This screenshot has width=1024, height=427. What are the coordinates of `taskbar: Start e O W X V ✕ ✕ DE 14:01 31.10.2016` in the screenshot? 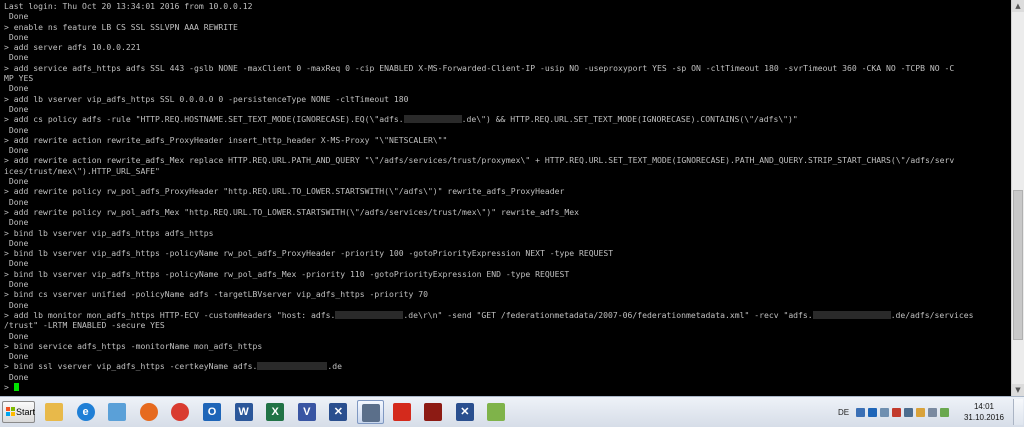 It's located at (512, 411).